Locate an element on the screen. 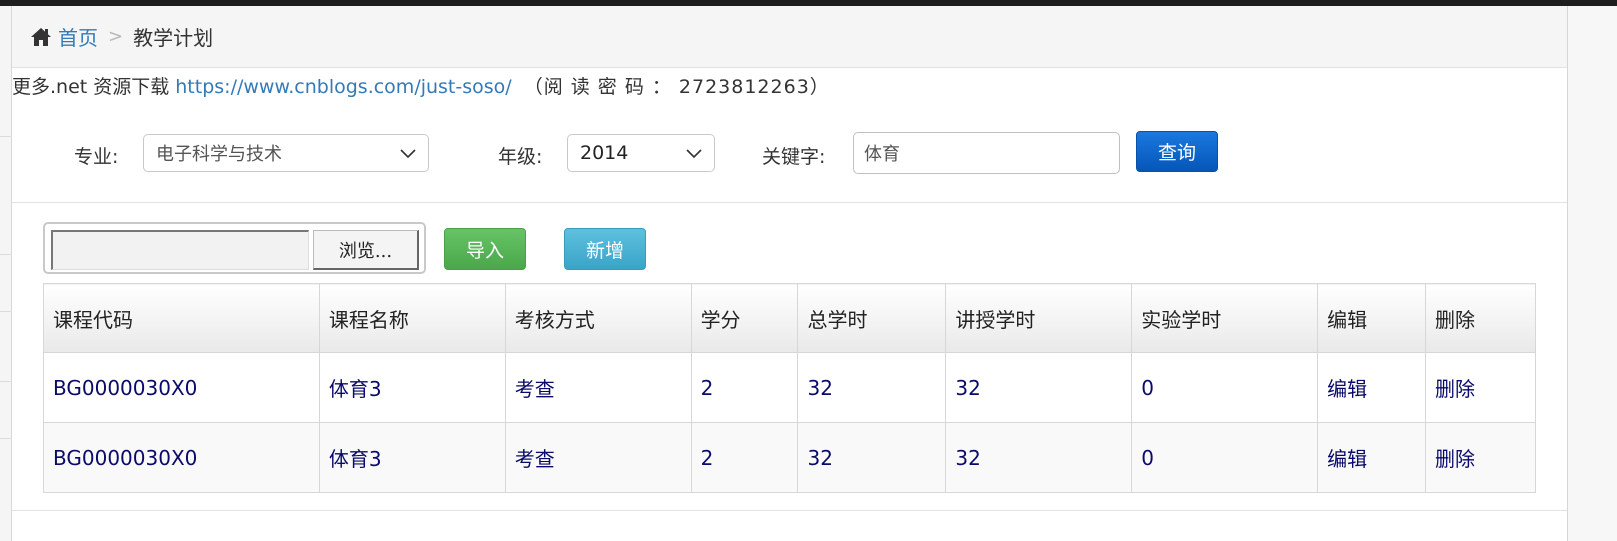 The height and width of the screenshot is (541, 1617). col-header-delete: 删除 is located at coordinates (1480, 318).